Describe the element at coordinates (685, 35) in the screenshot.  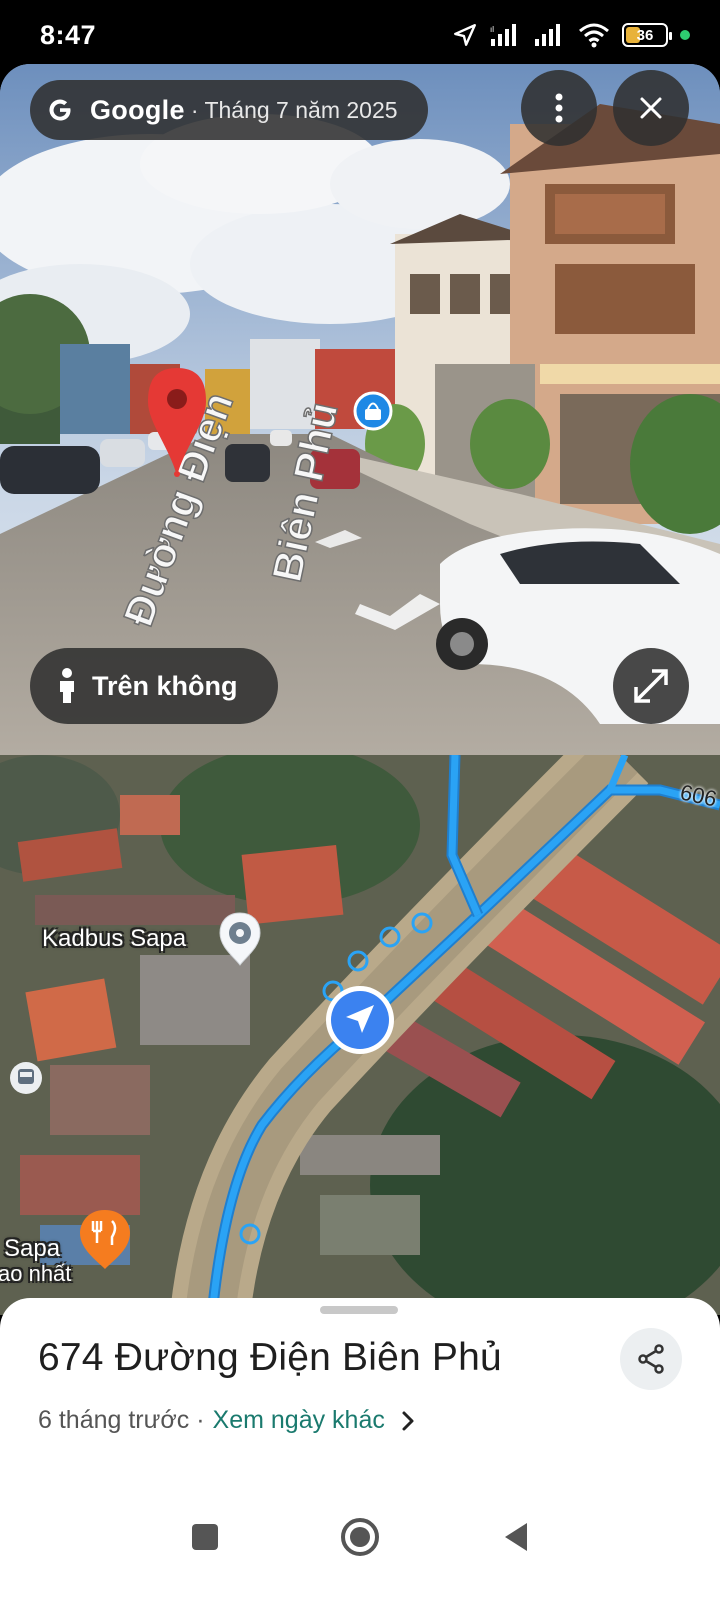
I see `privacy-indicator-dot` at that location.